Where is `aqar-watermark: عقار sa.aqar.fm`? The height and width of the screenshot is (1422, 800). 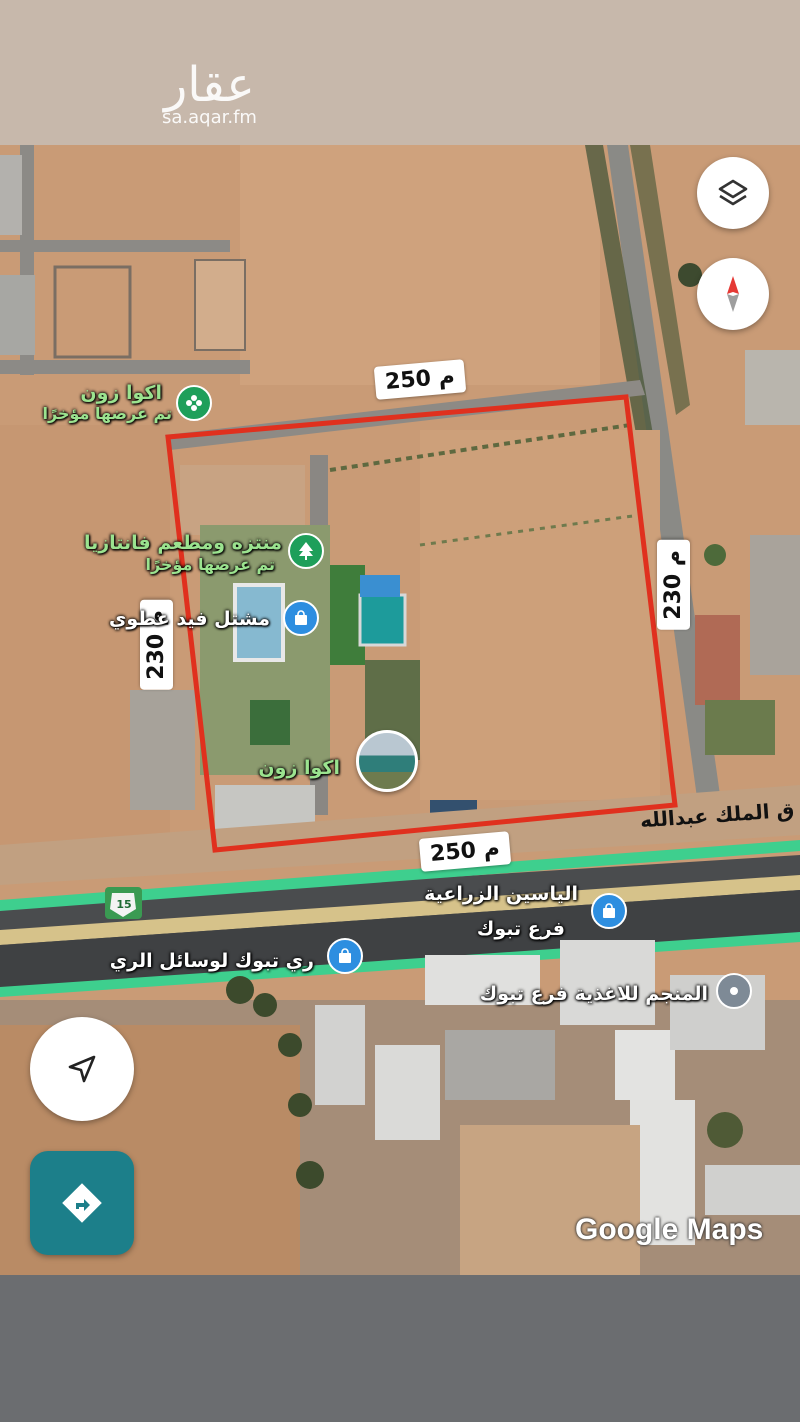 aqar-watermark: عقار sa.aqar.fm is located at coordinates (209, 94).